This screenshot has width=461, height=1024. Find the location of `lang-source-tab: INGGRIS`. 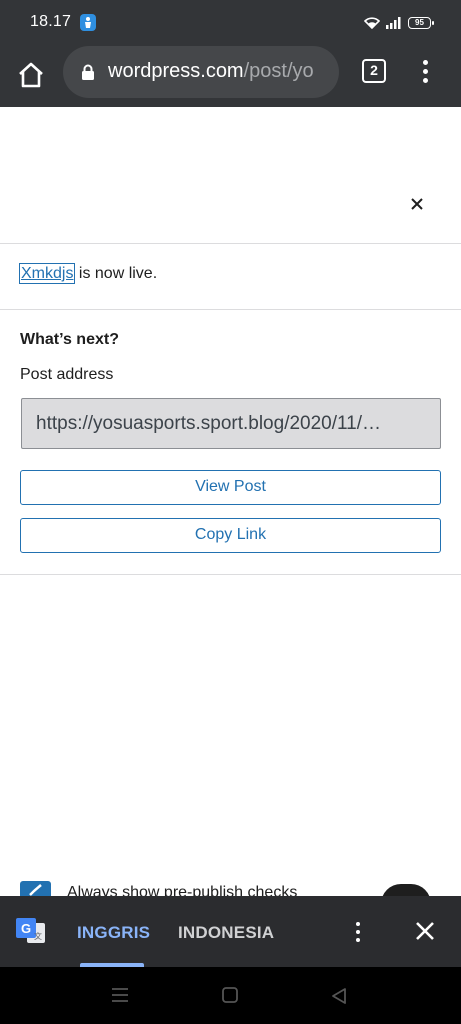

lang-source-tab: INGGRIS is located at coordinates (113, 933).